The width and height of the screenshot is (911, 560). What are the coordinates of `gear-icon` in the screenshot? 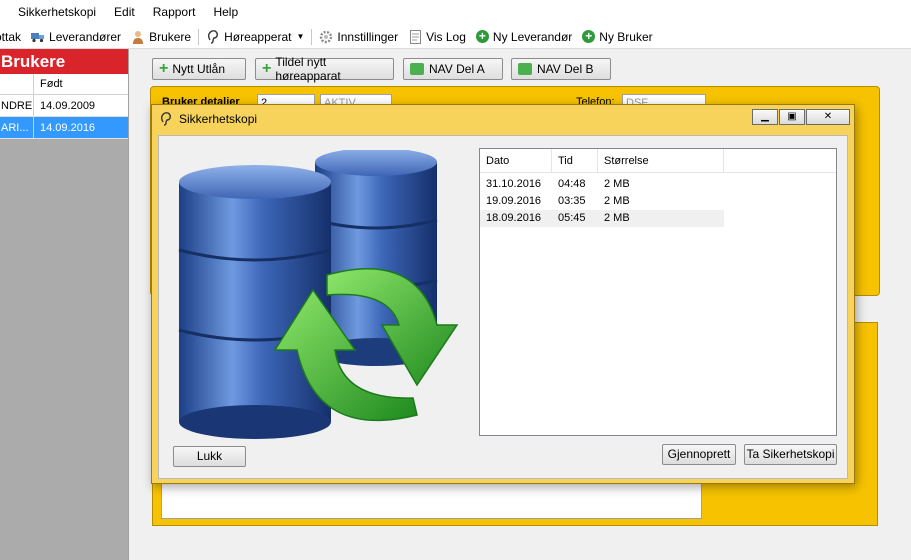 It's located at (326, 37).